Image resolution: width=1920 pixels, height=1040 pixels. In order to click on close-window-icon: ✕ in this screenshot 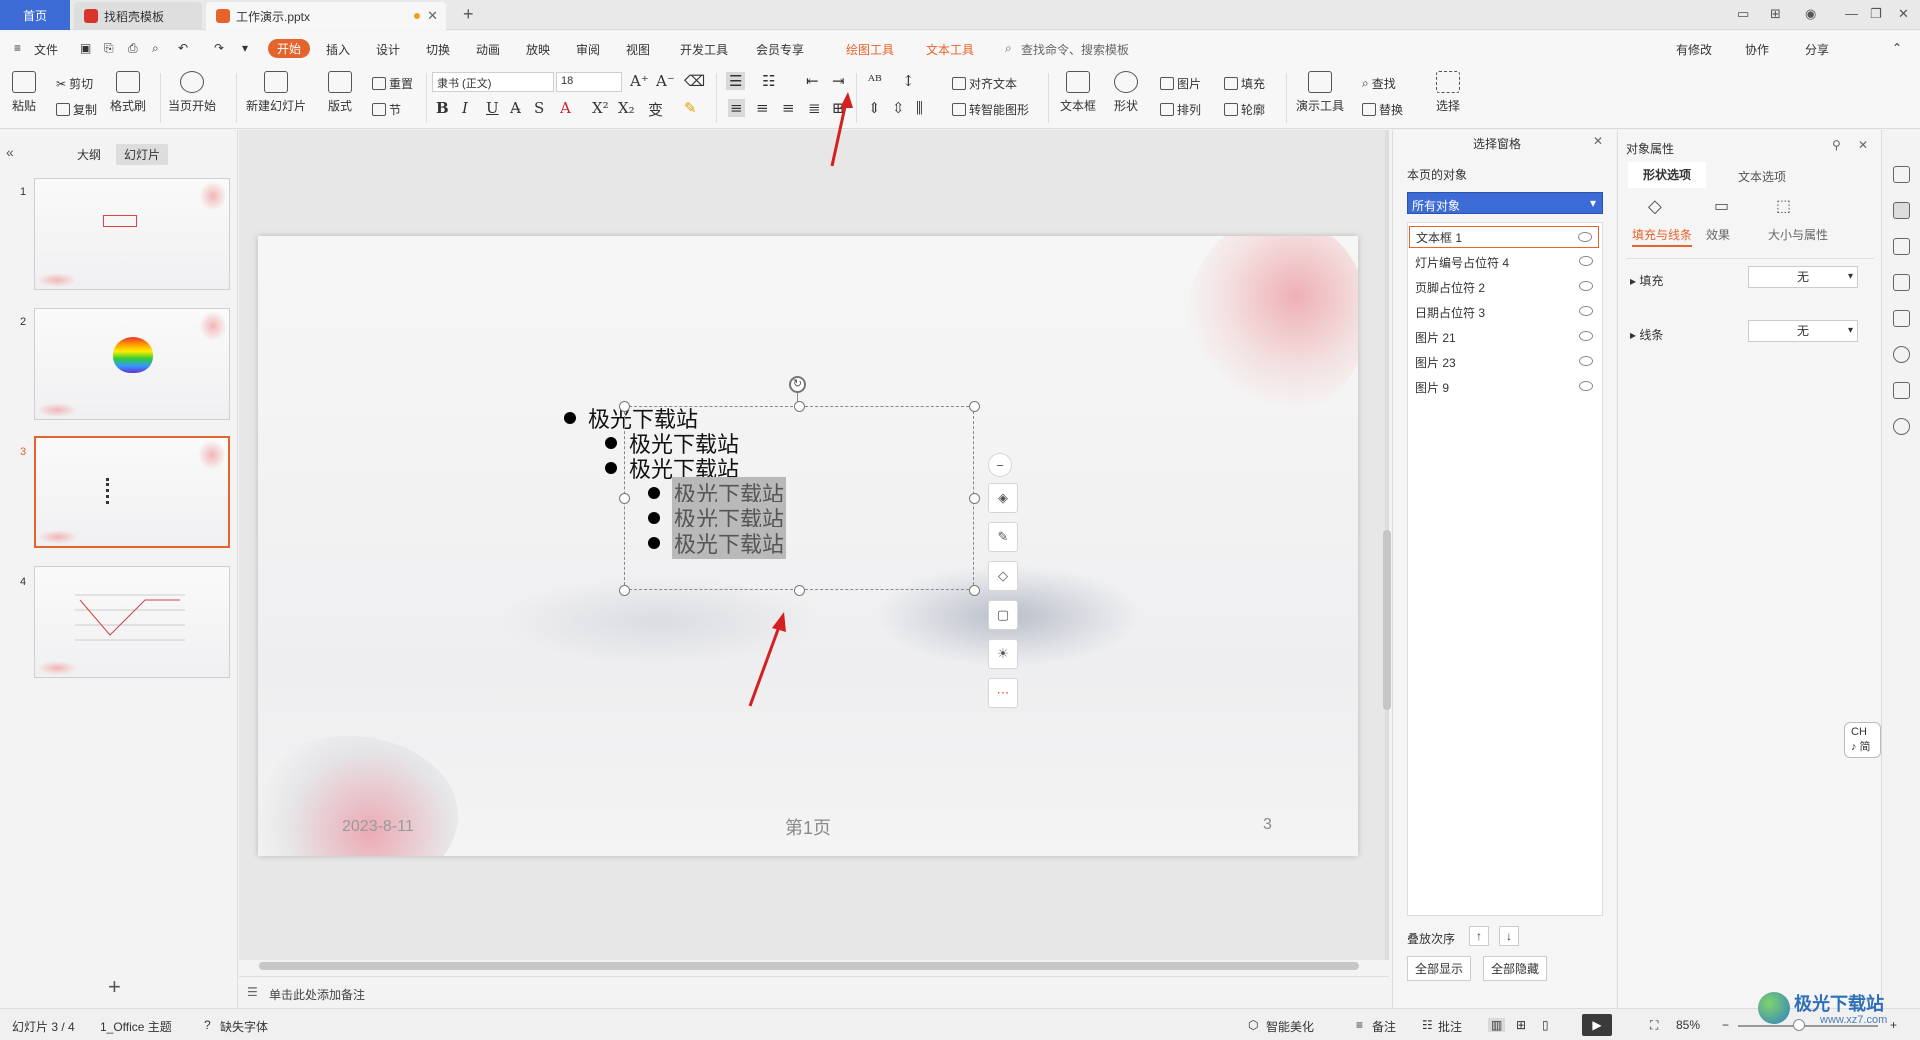, I will do `click(1903, 14)`.